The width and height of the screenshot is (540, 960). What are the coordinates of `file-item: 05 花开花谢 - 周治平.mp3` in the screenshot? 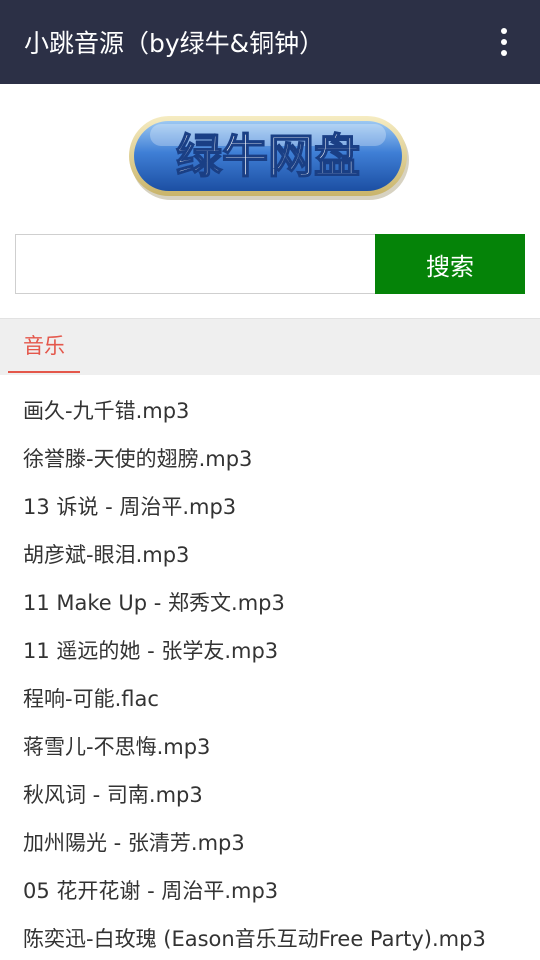 It's located at (270, 891).